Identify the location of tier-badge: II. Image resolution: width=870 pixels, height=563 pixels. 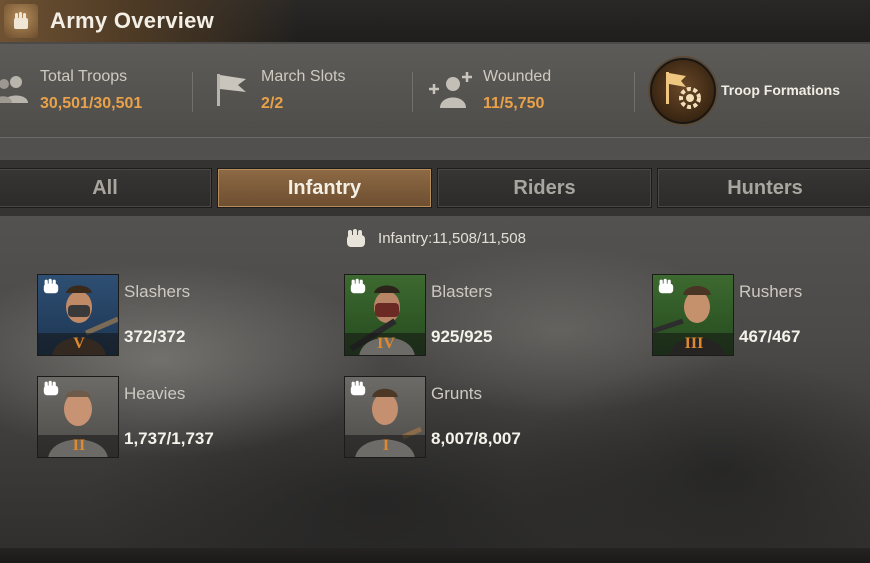
(78, 446).